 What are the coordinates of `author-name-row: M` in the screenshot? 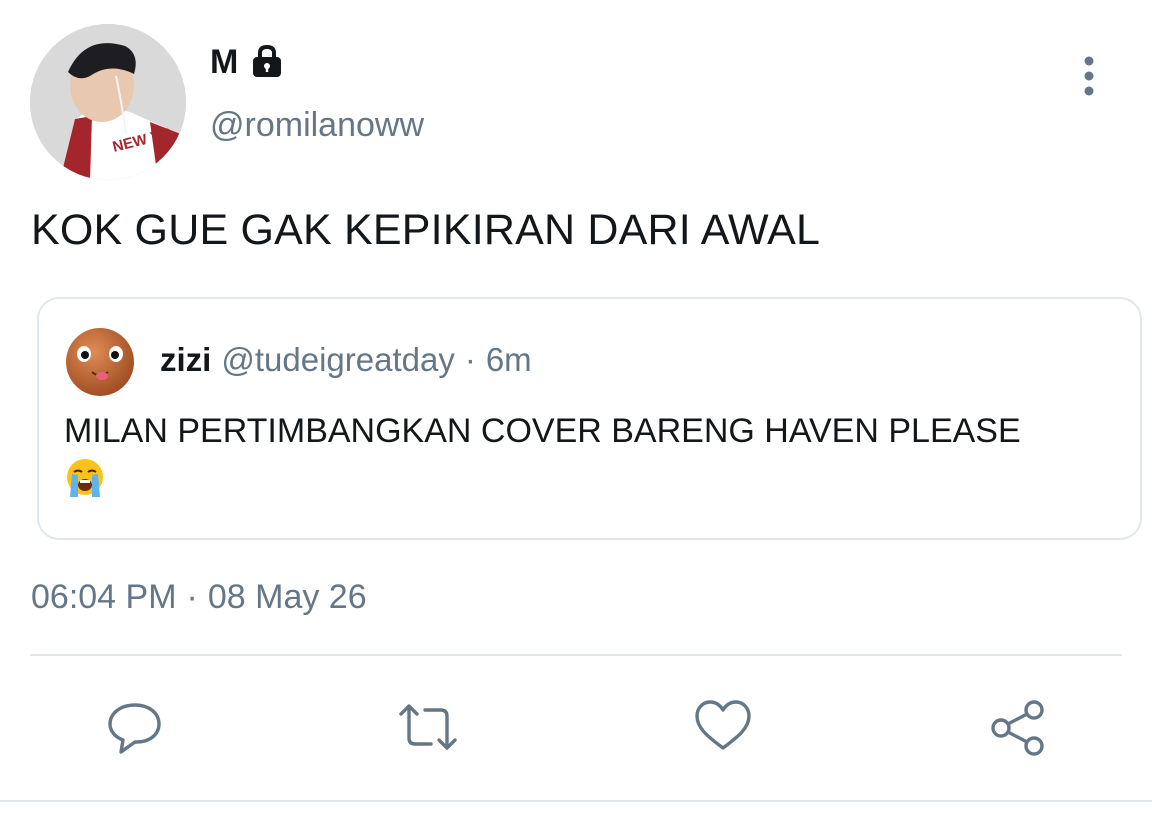 It's located at (248, 62).